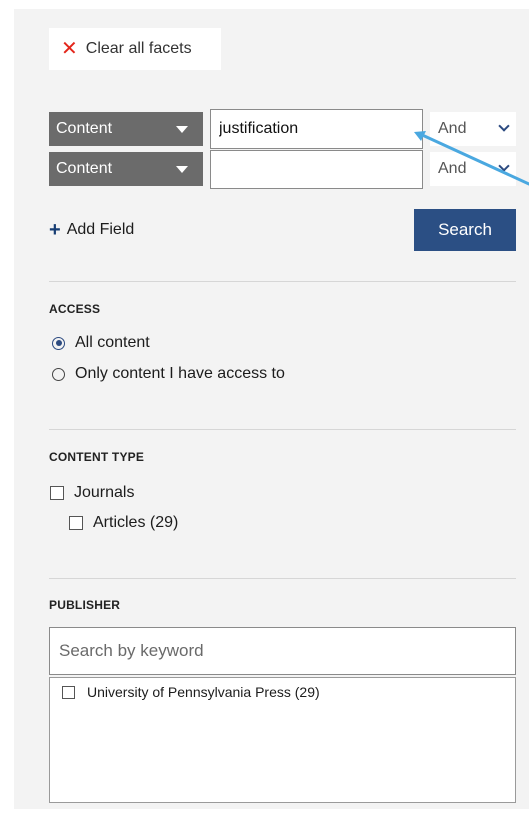 This screenshot has width=529, height=818. I want to click on access-option-all: All content, so click(101, 343).